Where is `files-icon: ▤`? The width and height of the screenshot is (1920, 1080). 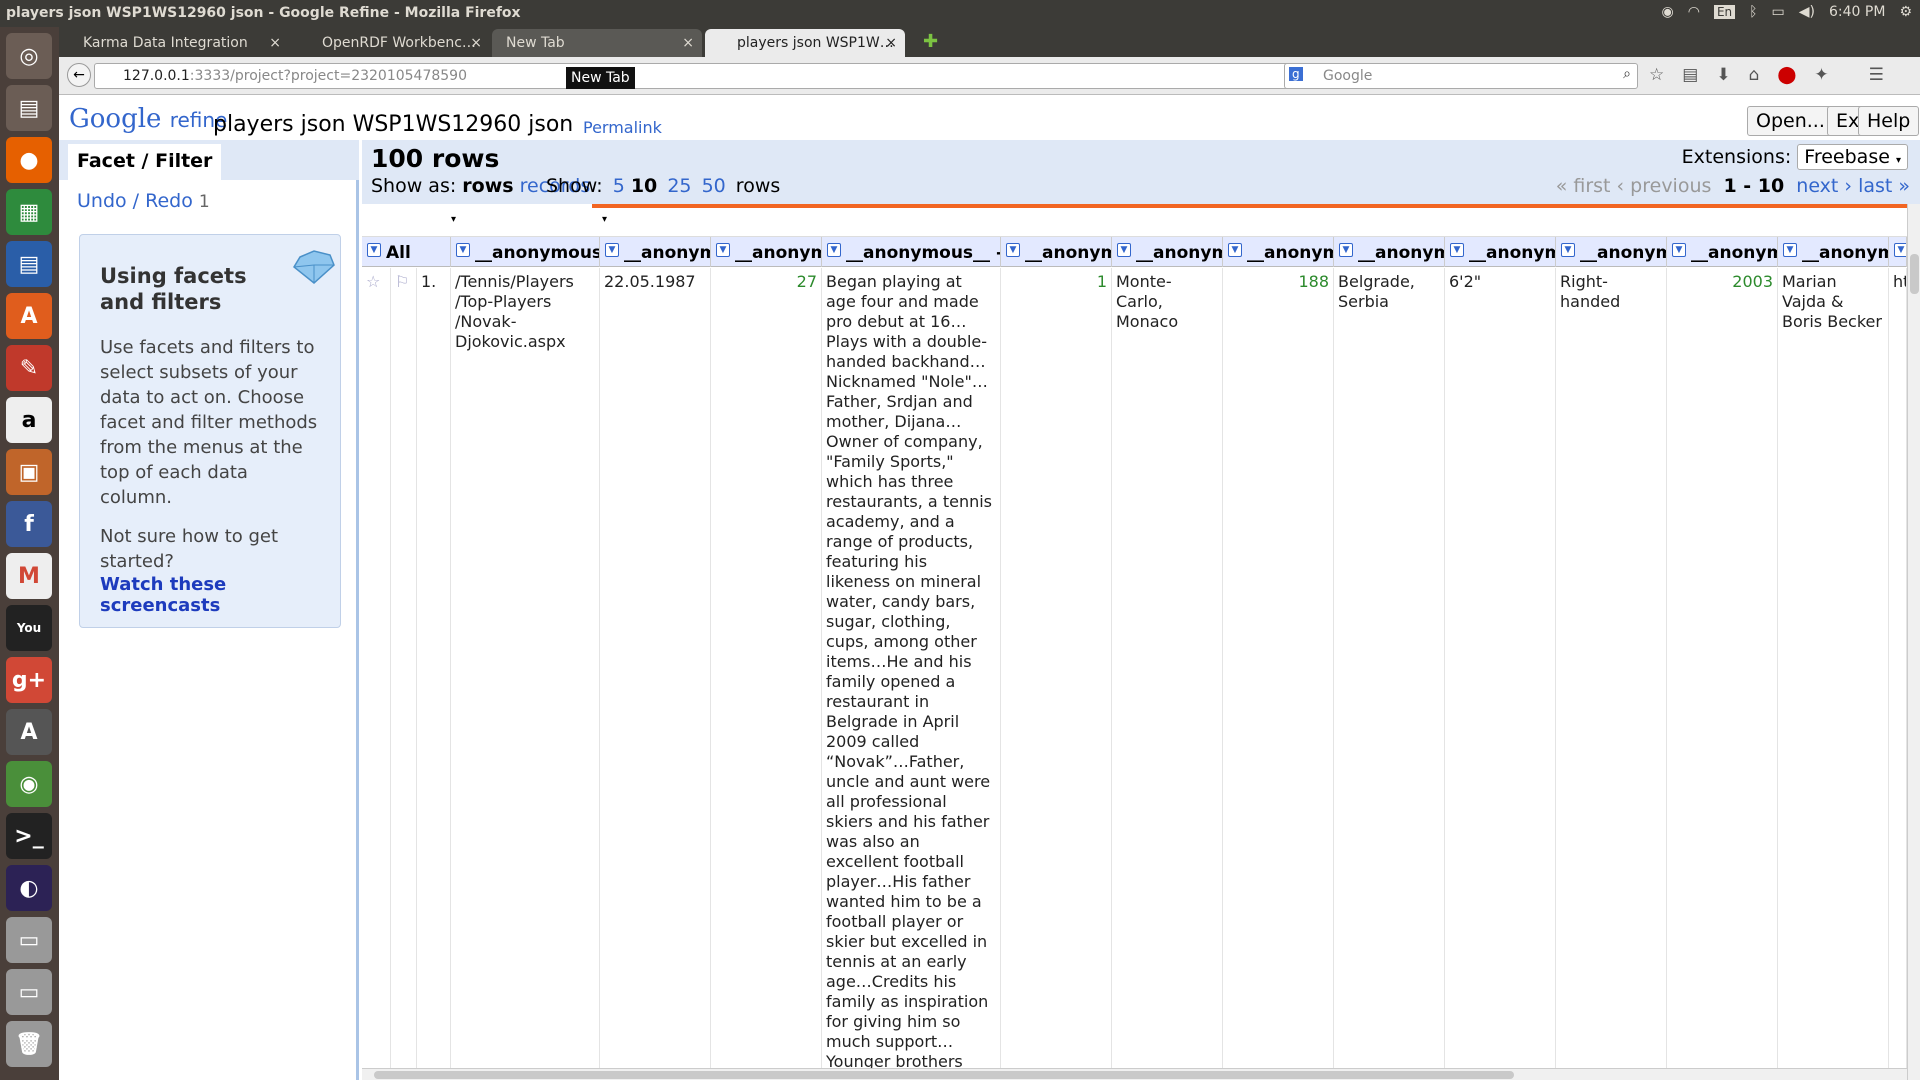 files-icon: ▤ is located at coordinates (29, 108).